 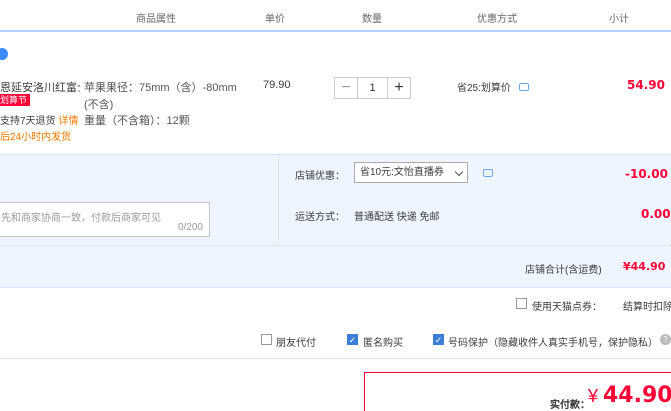 I want to click on friend-pay-checkbox, so click(x=266, y=339).